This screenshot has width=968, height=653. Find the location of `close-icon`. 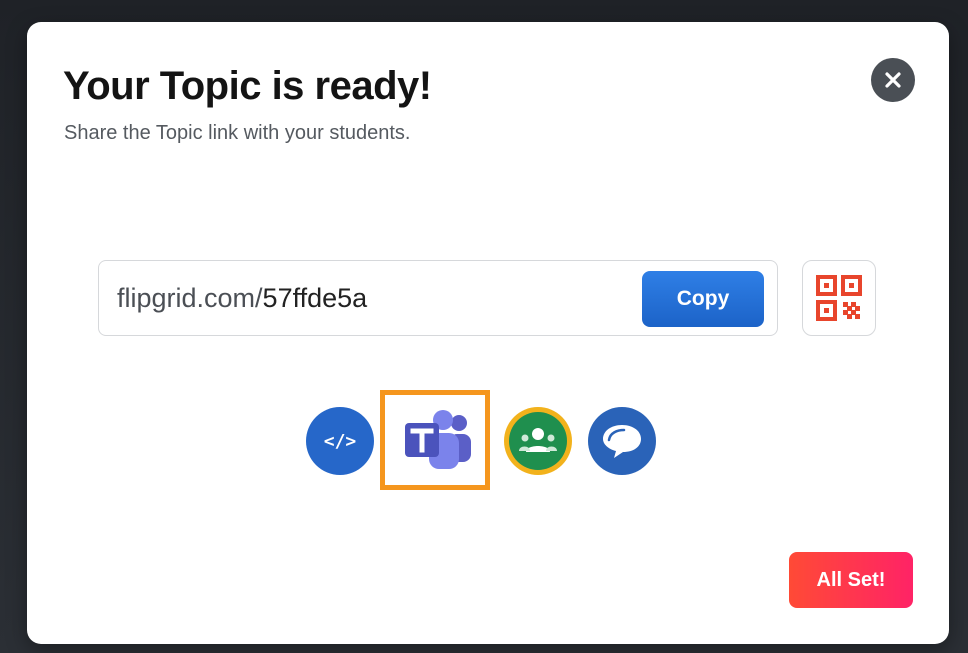

close-icon is located at coordinates (893, 80).